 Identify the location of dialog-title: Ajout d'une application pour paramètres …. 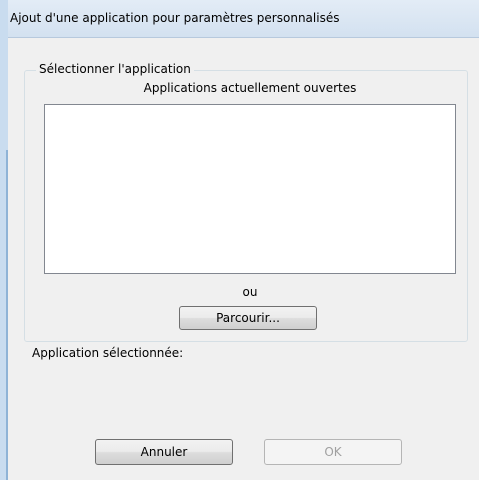
(175, 18).